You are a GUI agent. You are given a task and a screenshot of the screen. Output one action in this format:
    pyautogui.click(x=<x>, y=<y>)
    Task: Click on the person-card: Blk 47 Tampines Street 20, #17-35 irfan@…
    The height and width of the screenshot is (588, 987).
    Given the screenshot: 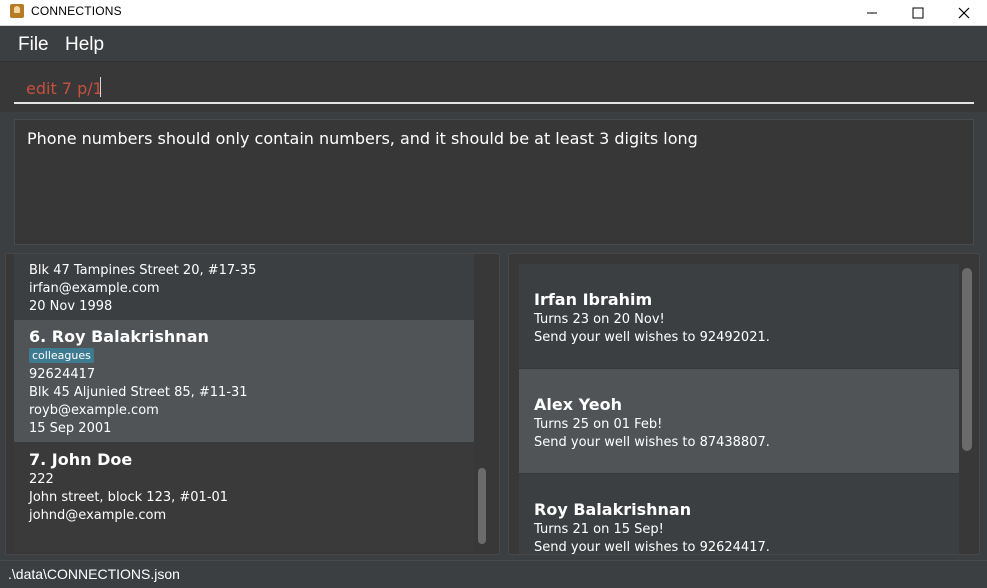 What is the action you would take?
    pyautogui.click(x=244, y=287)
    